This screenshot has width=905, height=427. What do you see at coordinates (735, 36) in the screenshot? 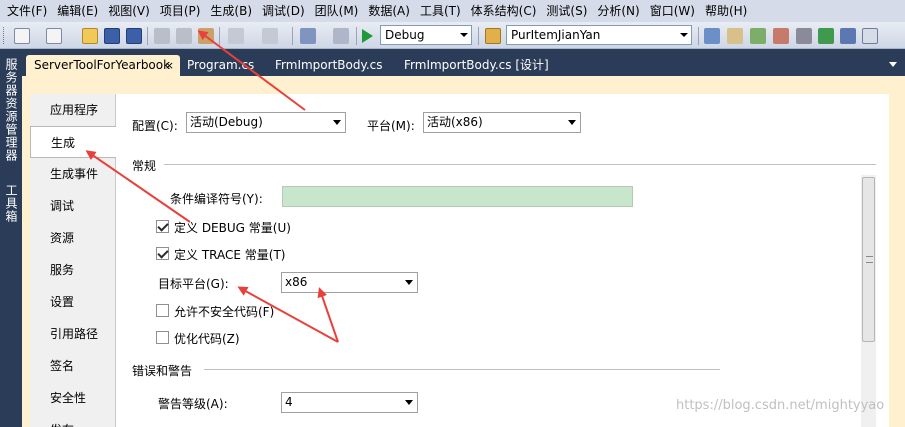
I see `properties-window-icon` at bounding box center [735, 36].